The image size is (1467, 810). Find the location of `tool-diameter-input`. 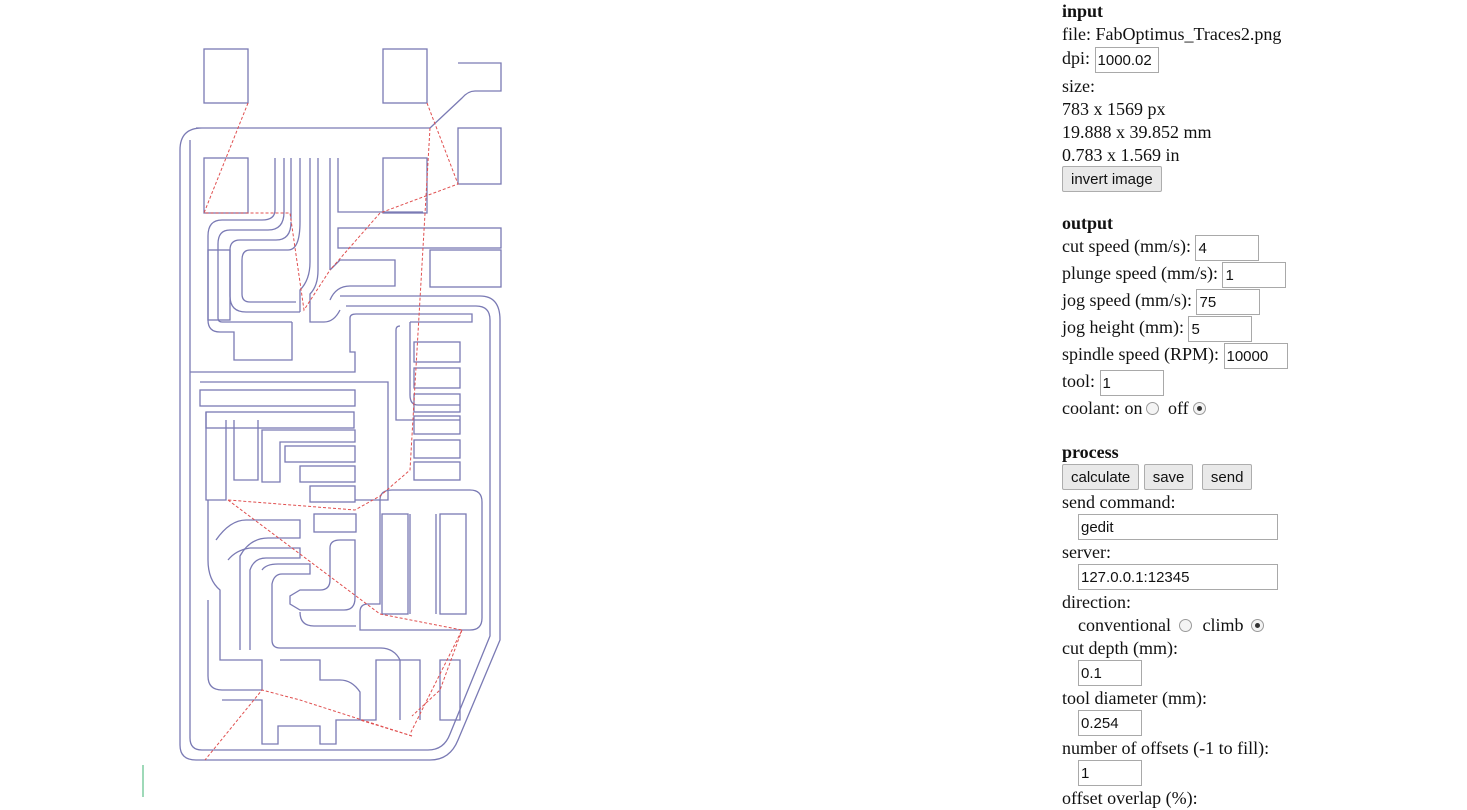

tool-diameter-input is located at coordinates (1110, 723).